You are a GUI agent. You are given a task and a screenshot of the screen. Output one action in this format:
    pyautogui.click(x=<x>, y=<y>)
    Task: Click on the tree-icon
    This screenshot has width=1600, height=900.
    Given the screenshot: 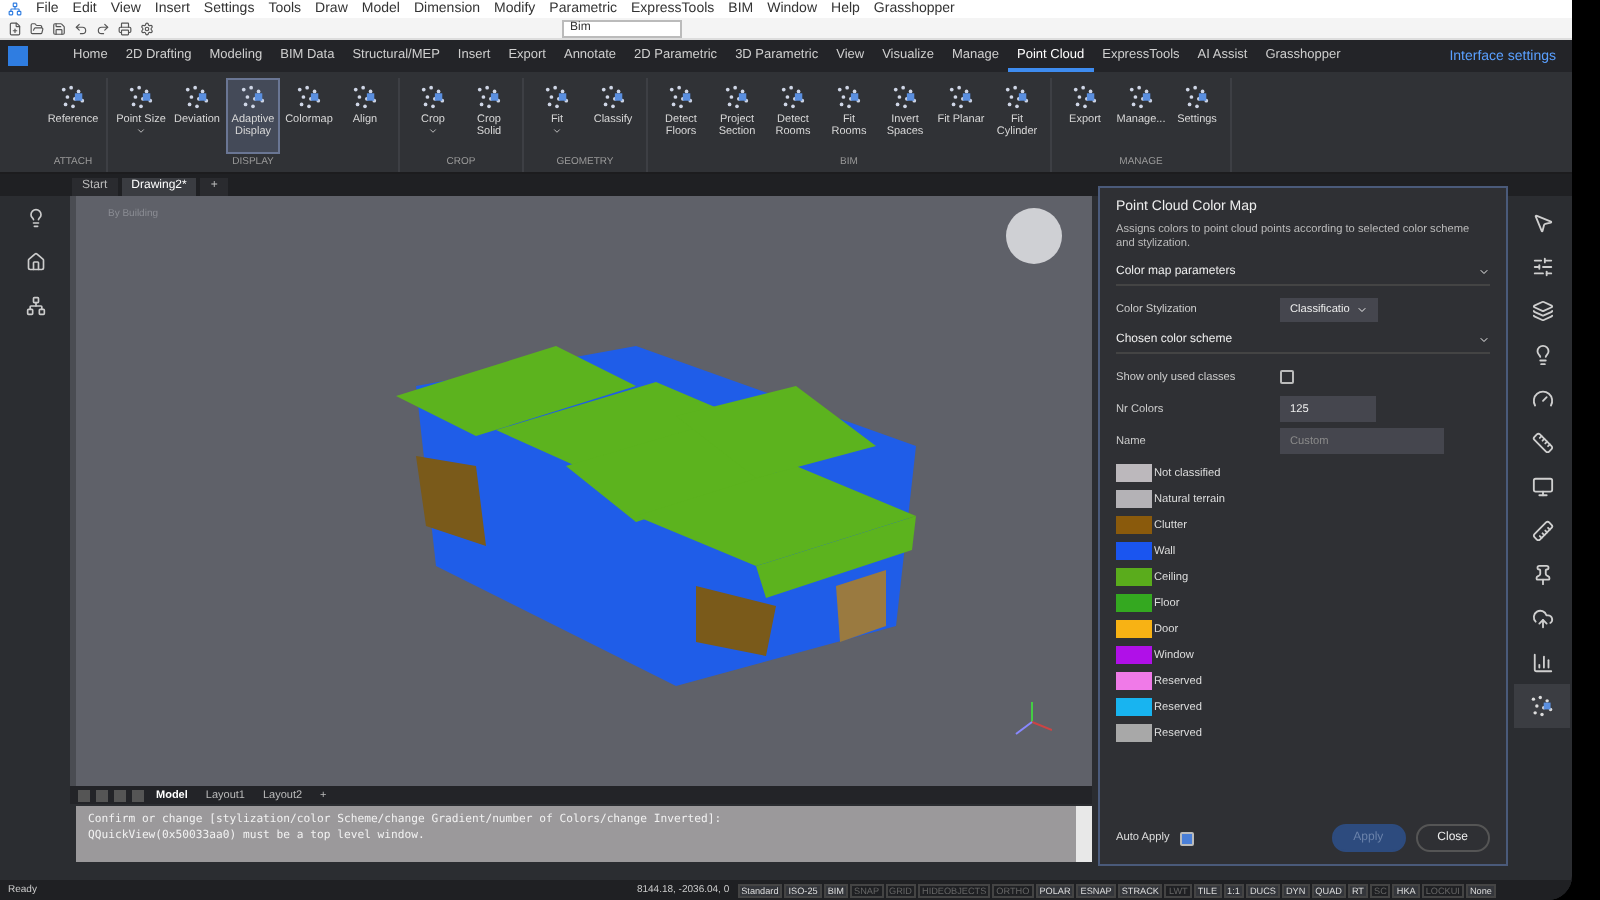 What is the action you would take?
    pyautogui.click(x=35, y=306)
    